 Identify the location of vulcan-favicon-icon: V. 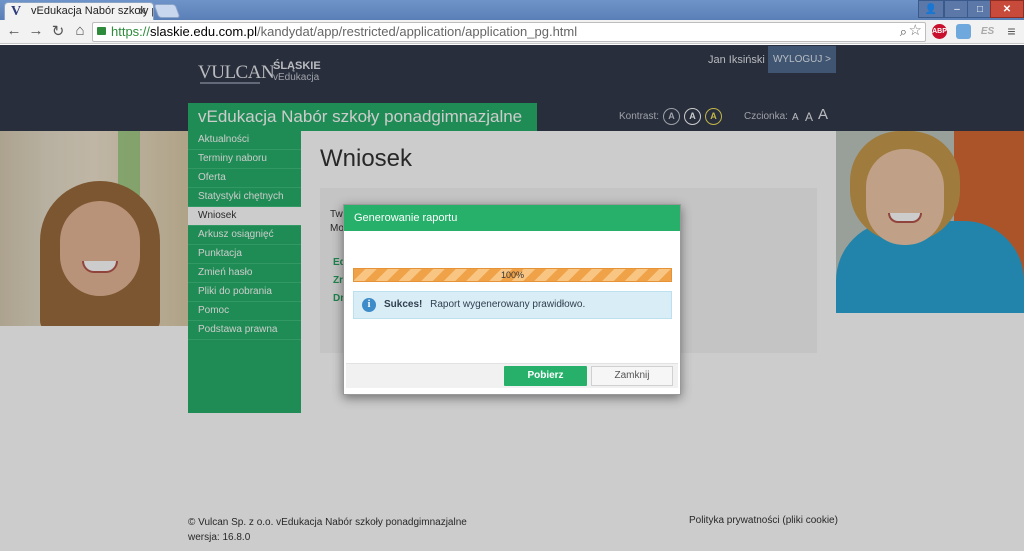
(16, 11).